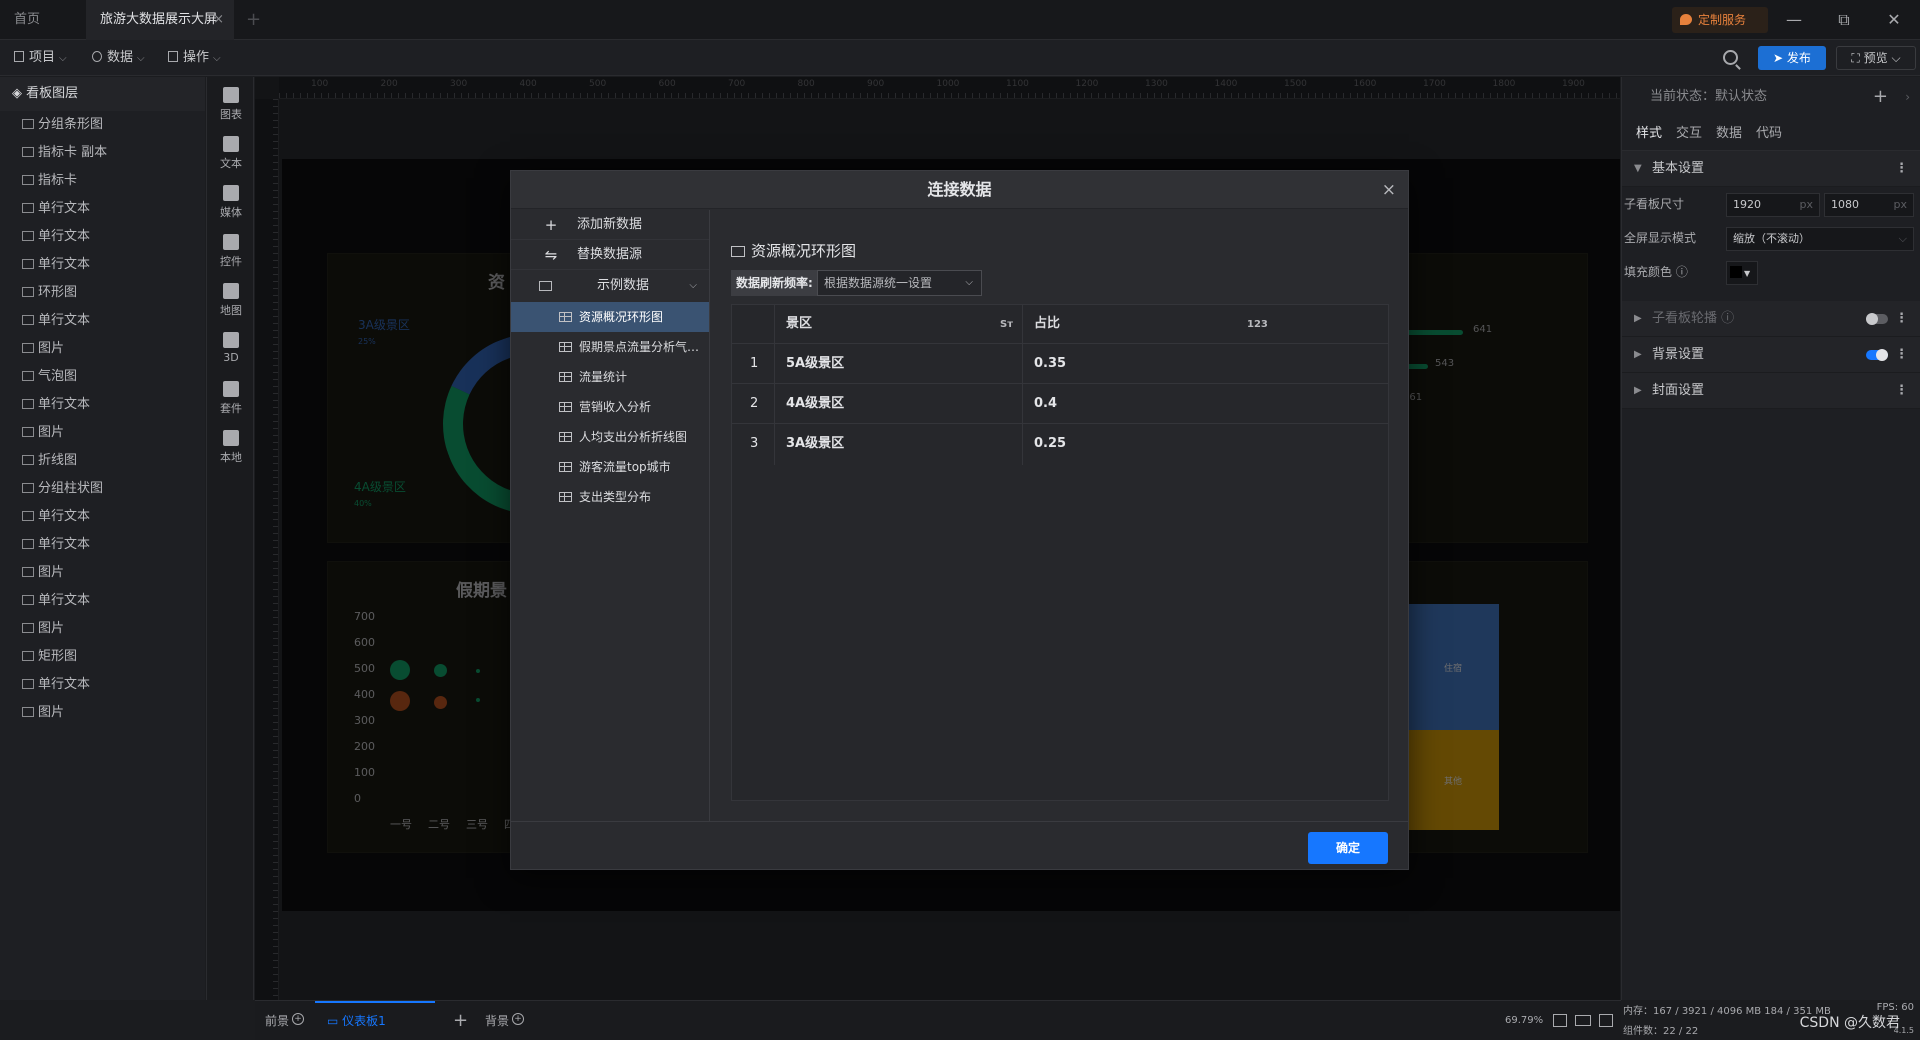 The image size is (1920, 1040). What do you see at coordinates (899, 283) in the screenshot?
I see `refresh-select: 根据数据源统一设置 ⌵` at bounding box center [899, 283].